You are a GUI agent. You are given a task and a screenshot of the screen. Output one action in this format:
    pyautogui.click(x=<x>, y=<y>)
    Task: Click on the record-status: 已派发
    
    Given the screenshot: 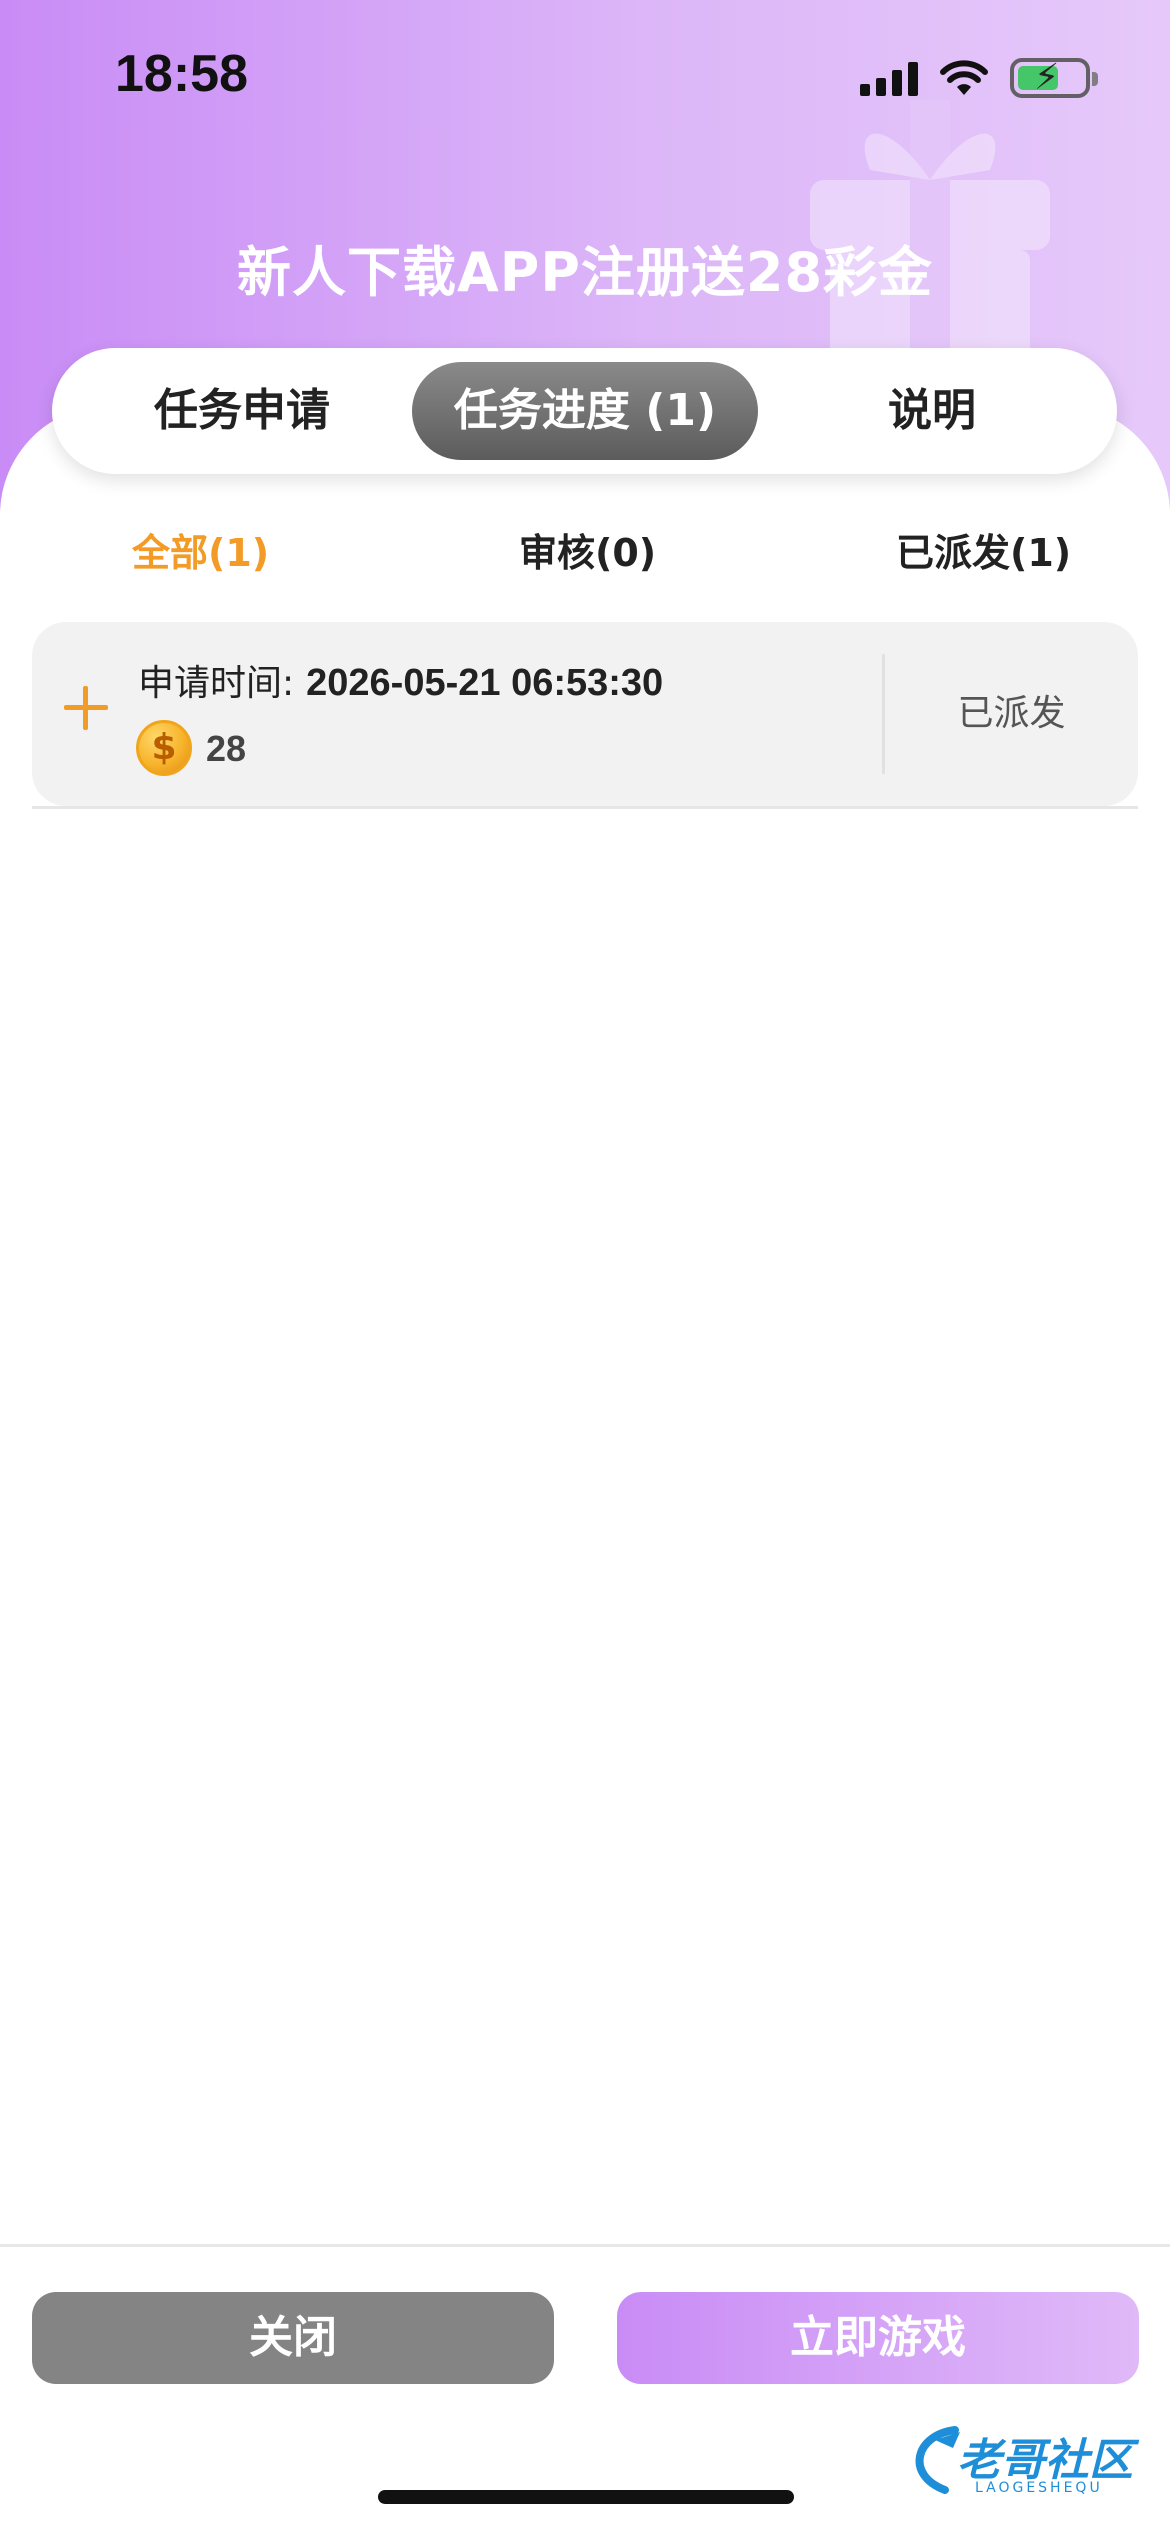 What is the action you would take?
    pyautogui.click(x=1011, y=713)
    